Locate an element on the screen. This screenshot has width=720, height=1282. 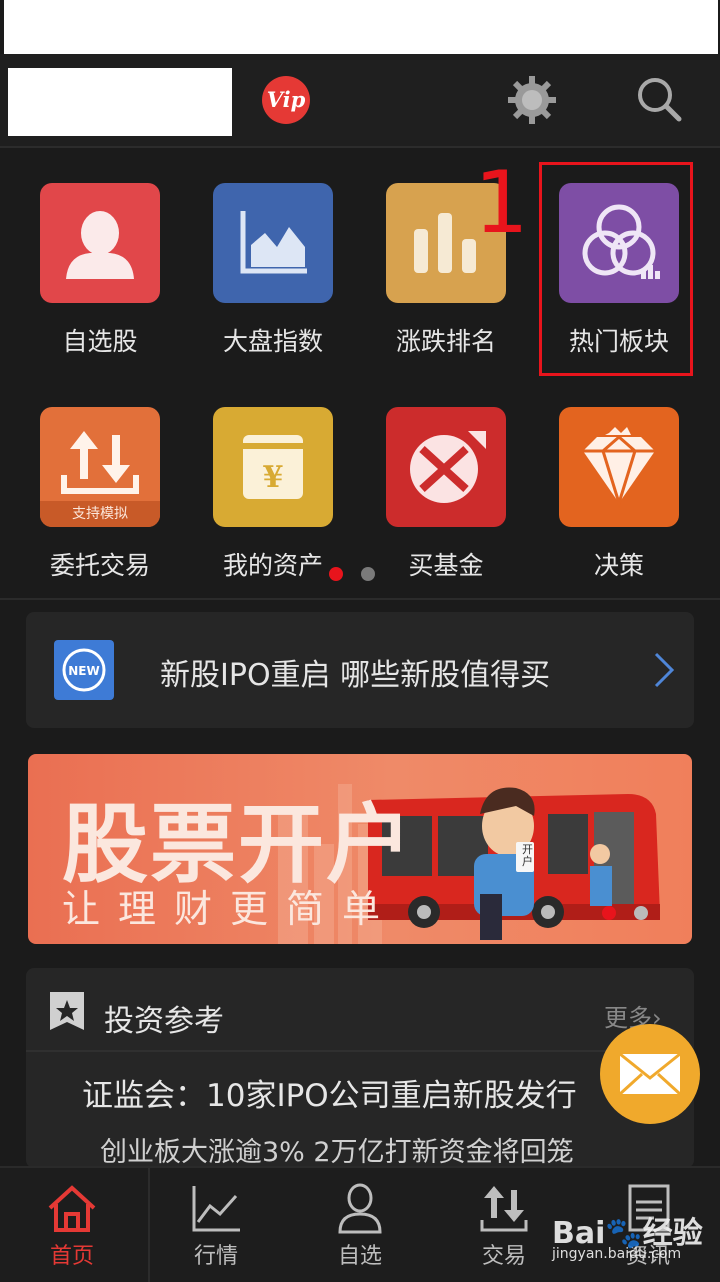
banner-dot is located at coordinates (641, 913).